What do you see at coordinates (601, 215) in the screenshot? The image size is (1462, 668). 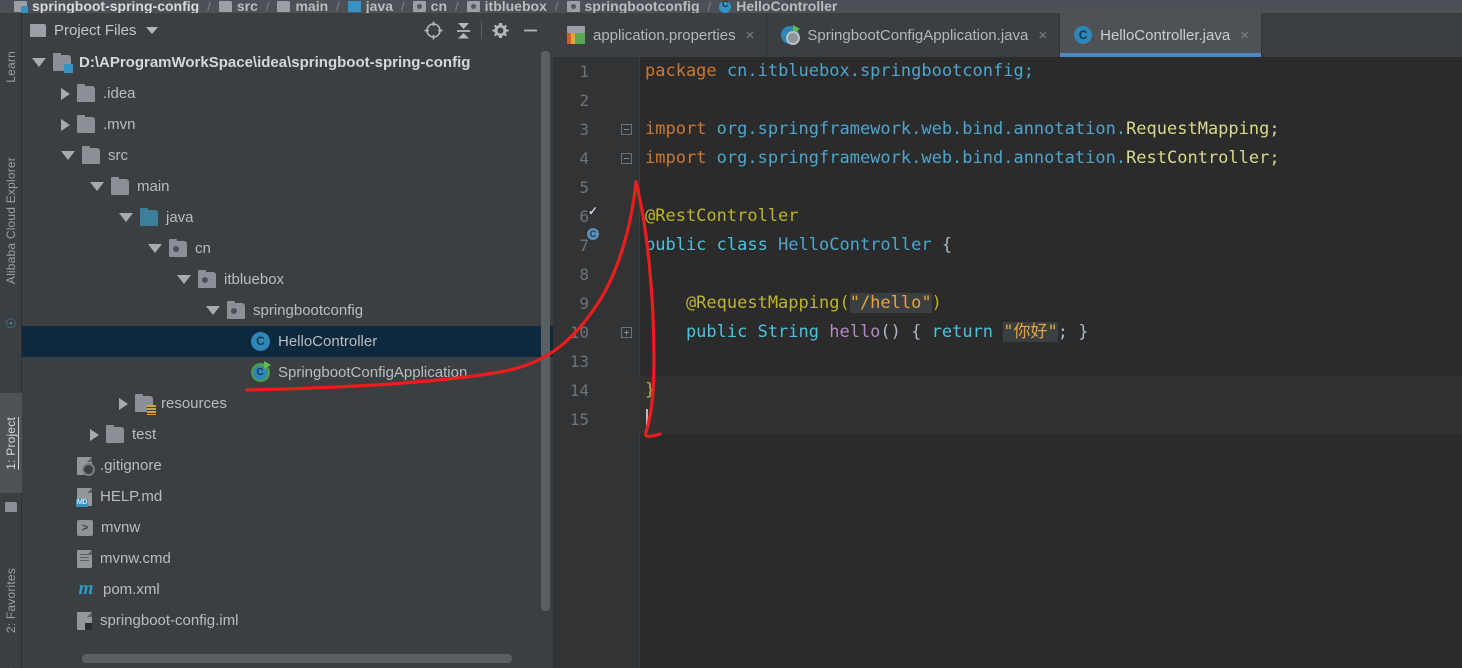 I see `run-check-icon: ✓` at bounding box center [601, 215].